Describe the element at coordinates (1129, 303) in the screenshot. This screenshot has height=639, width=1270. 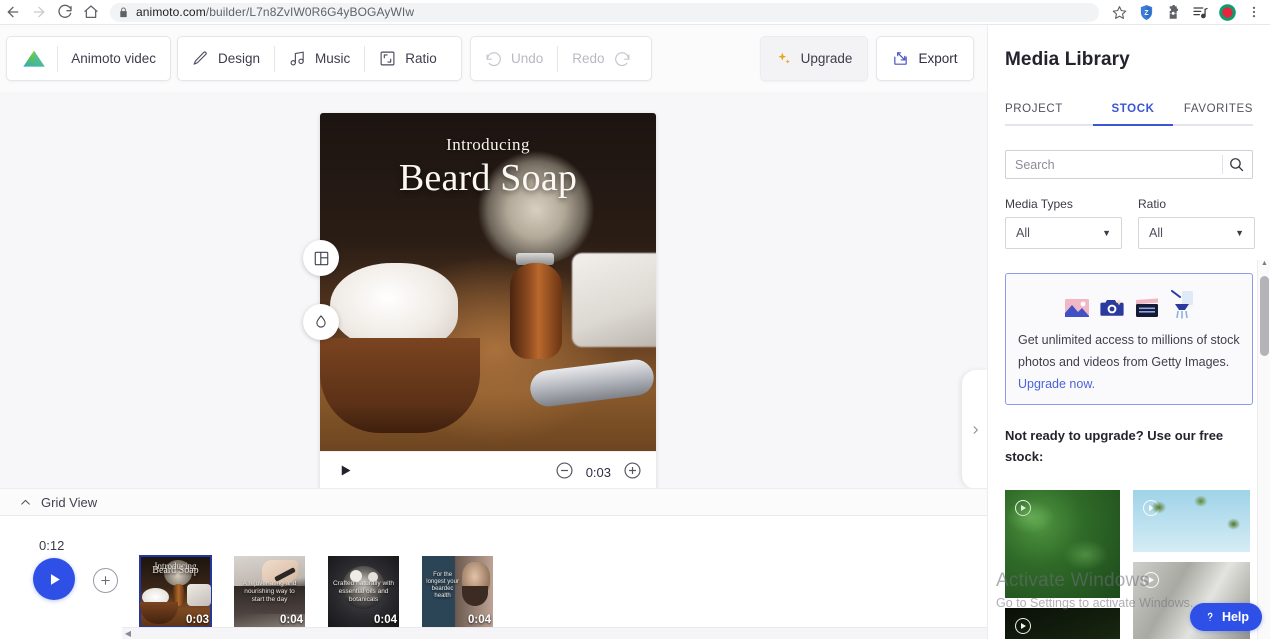
I see `promo-icon-row` at that location.